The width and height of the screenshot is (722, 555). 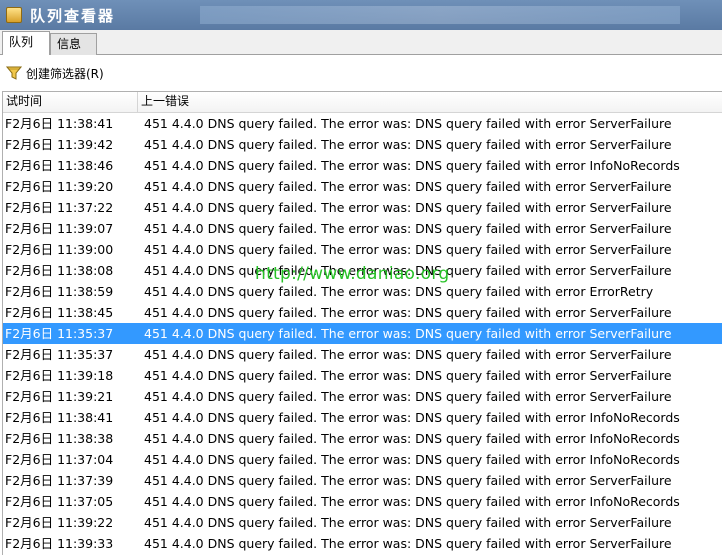 What do you see at coordinates (59, 396) in the screenshot?
I see `row-time-cell: F2月6日 11:39:21` at bounding box center [59, 396].